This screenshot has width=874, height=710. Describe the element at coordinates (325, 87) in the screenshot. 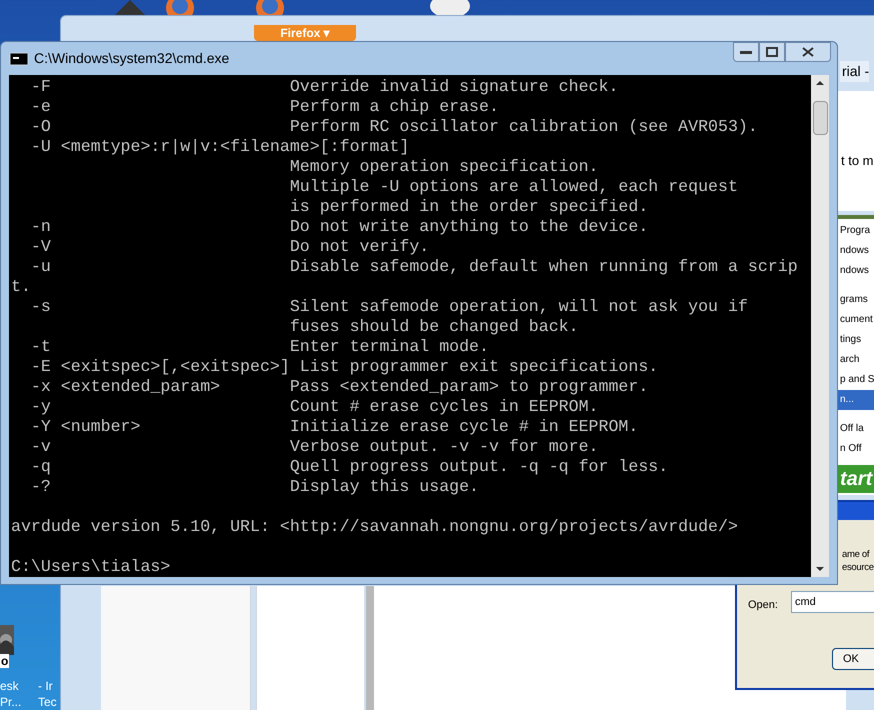

I see `console-line: -F Override invalid signature check.` at that location.